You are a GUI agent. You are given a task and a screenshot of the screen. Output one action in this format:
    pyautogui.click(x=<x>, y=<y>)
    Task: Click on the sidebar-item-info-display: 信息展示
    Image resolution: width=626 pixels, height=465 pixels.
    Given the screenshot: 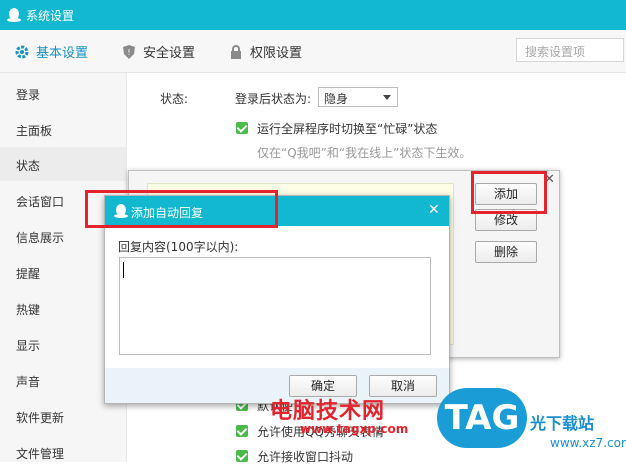 What is the action you would take?
    pyautogui.click(x=40, y=237)
    